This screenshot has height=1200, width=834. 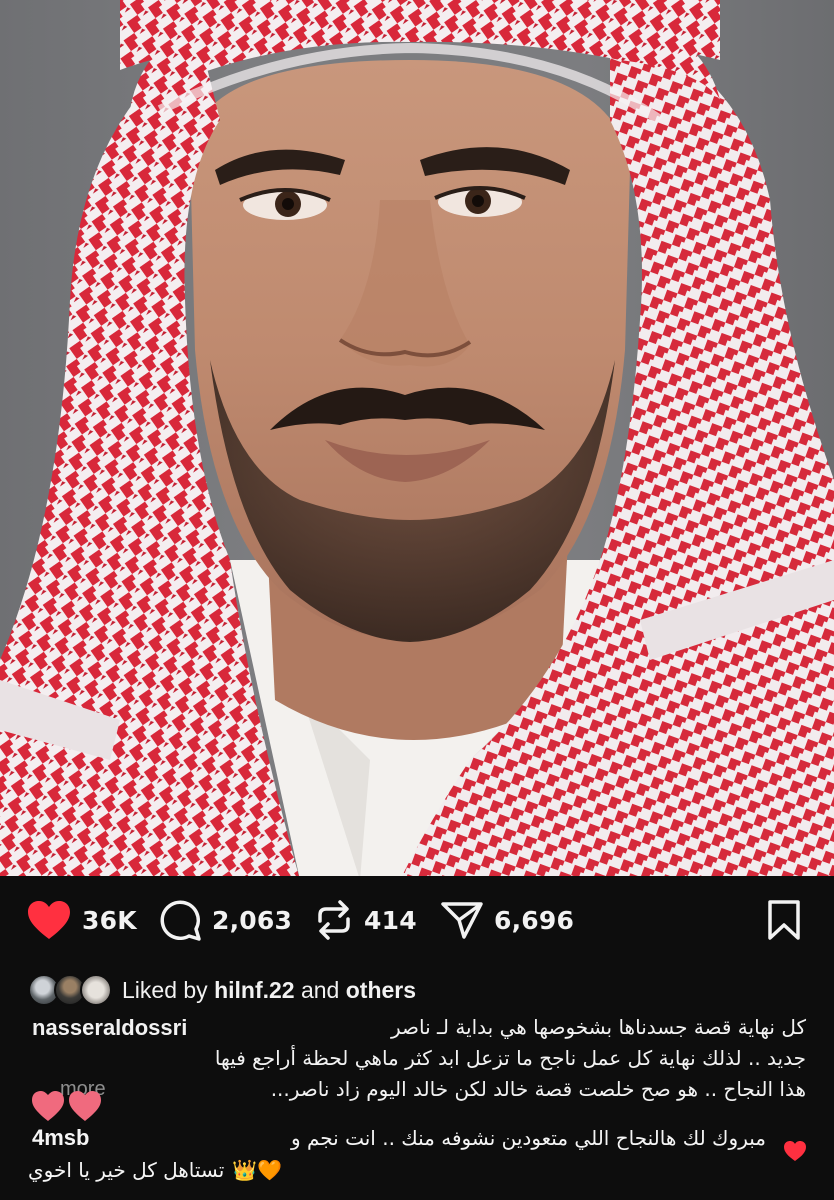 I want to click on bookmark-icon, so click(x=784, y=920).